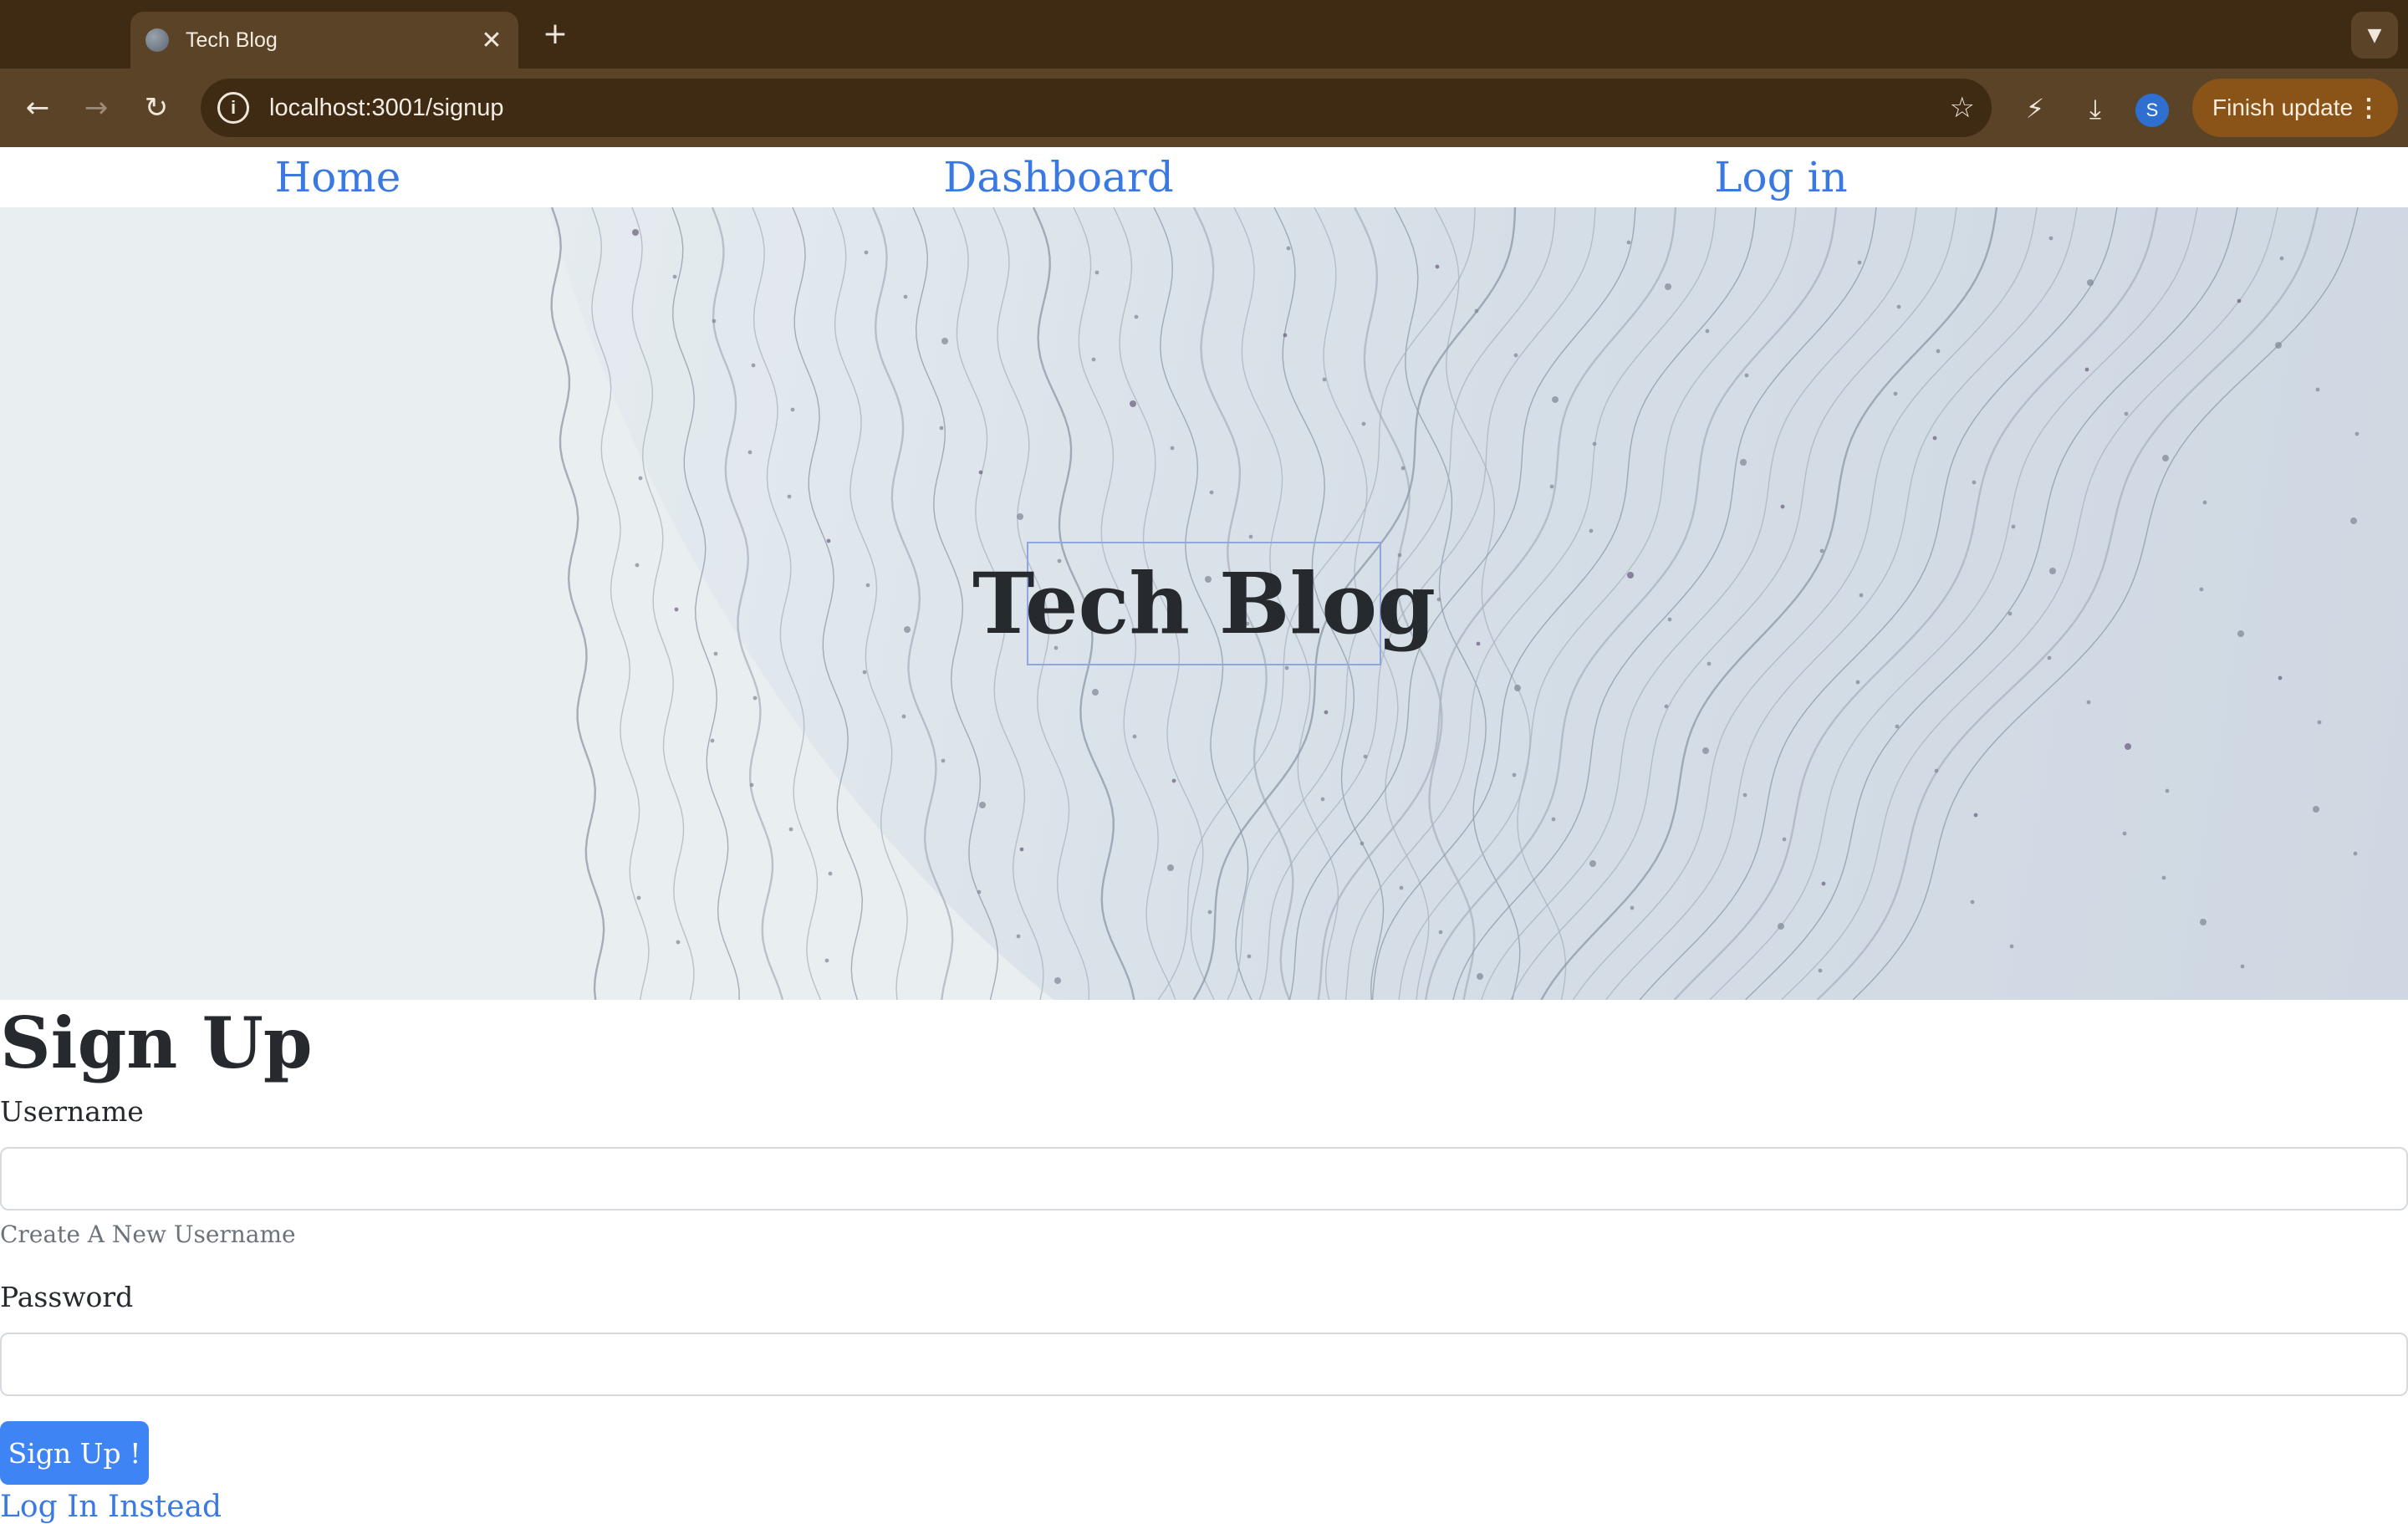  I want to click on finish-update-label: Finish update, so click(2283, 107).